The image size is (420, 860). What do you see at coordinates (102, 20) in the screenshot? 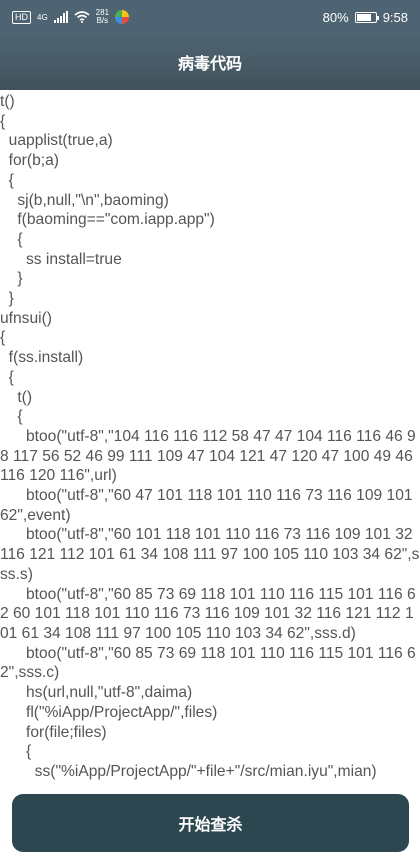
I see `net-speed-unit: B/s` at bounding box center [102, 20].